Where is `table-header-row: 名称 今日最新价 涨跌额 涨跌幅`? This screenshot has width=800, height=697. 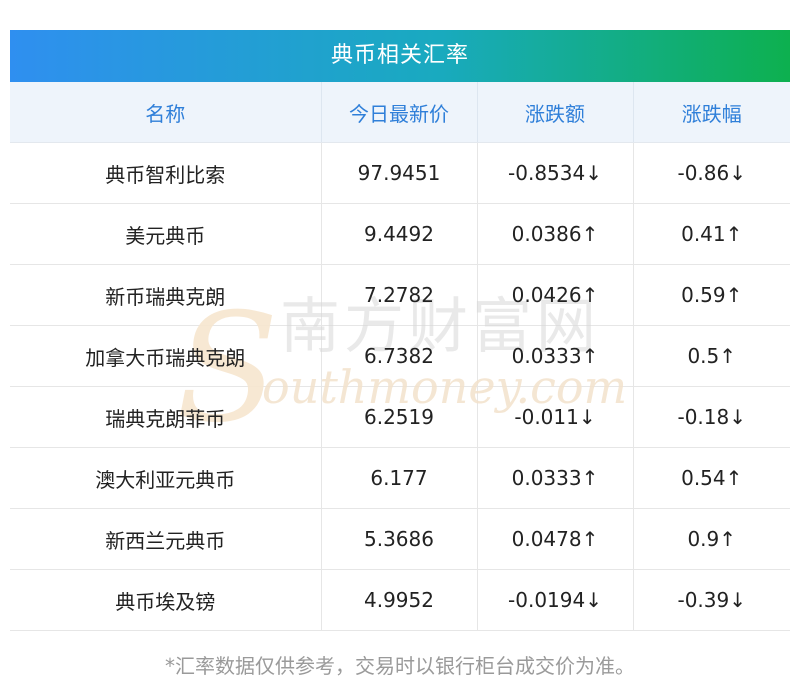 table-header-row: 名称 今日最新价 涨跌额 涨跌幅 is located at coordinates (400, 112).